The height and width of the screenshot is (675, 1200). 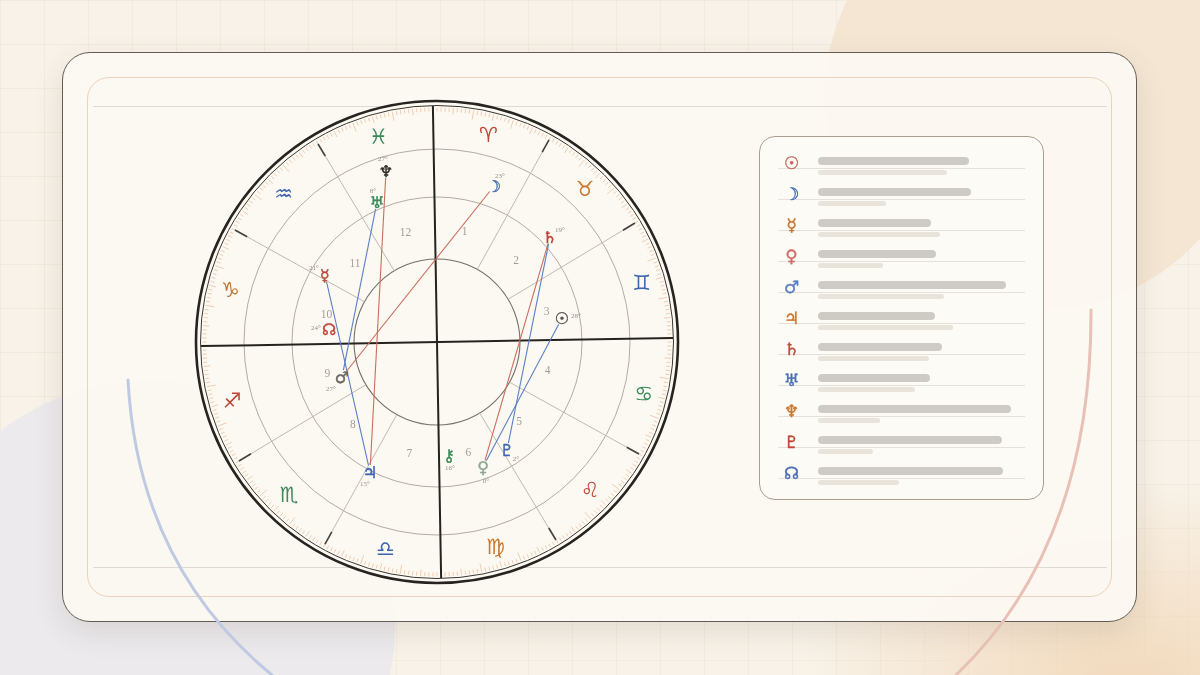 What do you see at coordinates (547, 369) in the screenshot?
I see `house-number: 4` at bounding box center [547, 369].